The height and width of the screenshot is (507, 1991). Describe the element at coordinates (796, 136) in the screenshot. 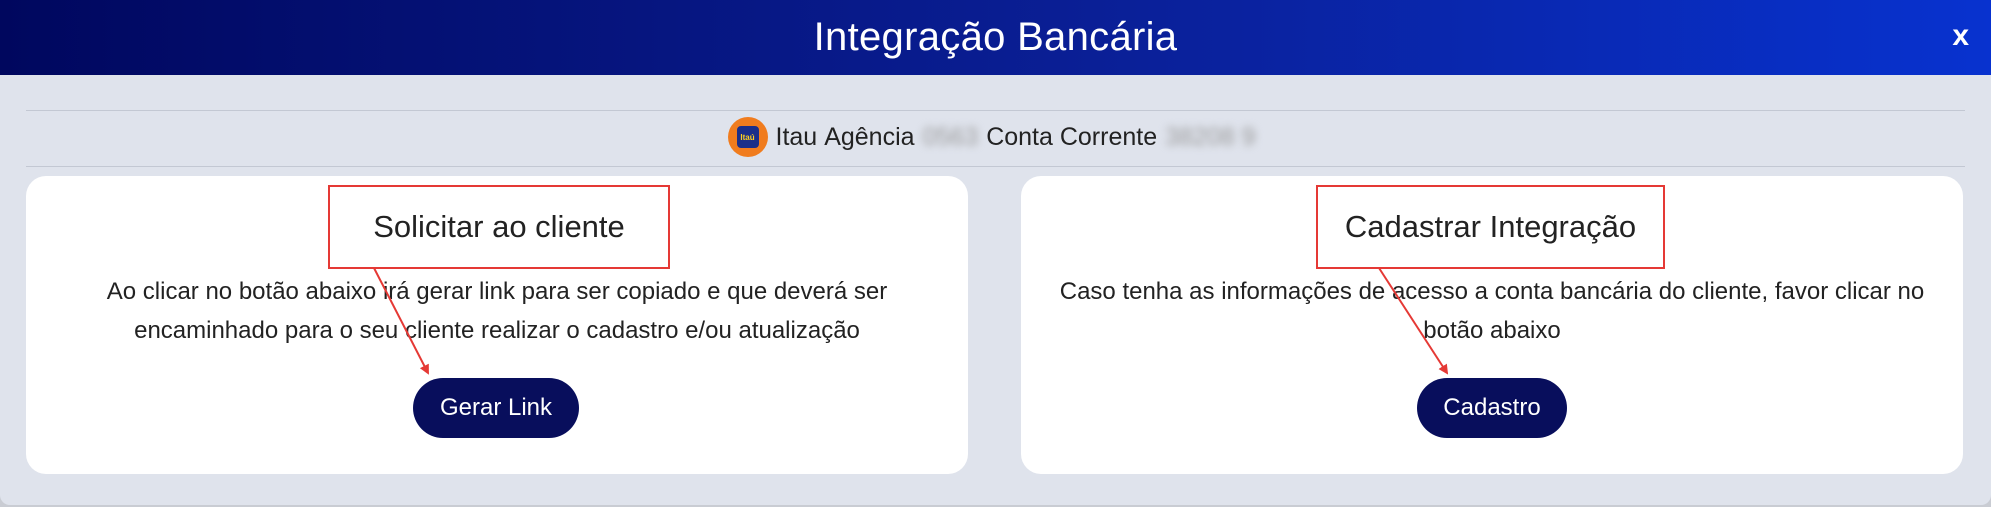

I see `bank-name: Itau` at that location.